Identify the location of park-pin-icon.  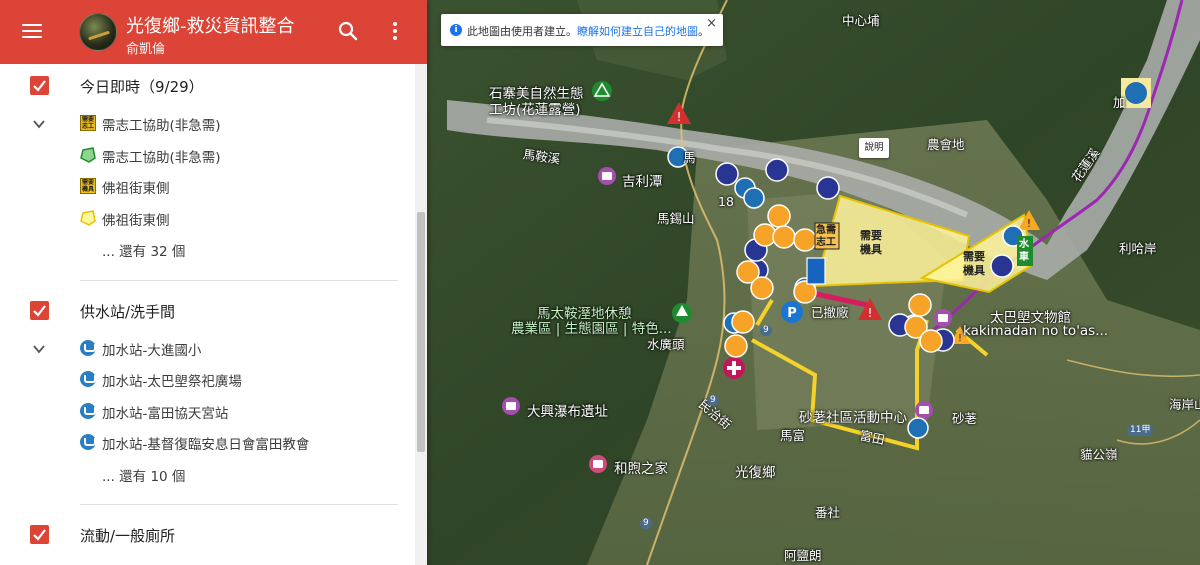
(682, 313).